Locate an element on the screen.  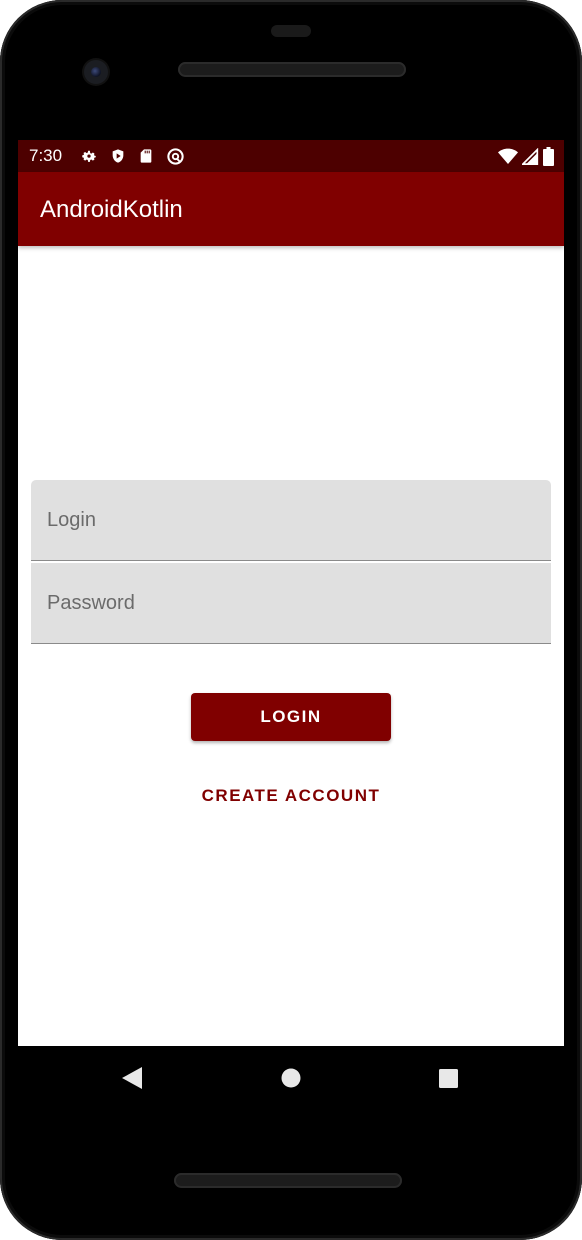
status-time: 7:30 is located at coordinates (46, 155).